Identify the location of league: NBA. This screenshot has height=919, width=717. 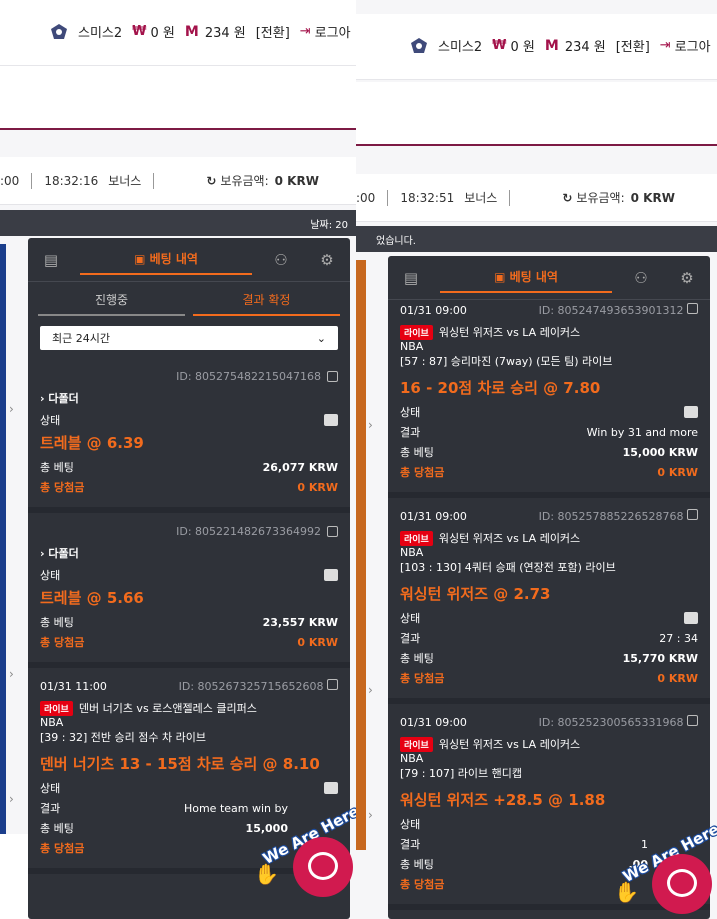
(52, 722).